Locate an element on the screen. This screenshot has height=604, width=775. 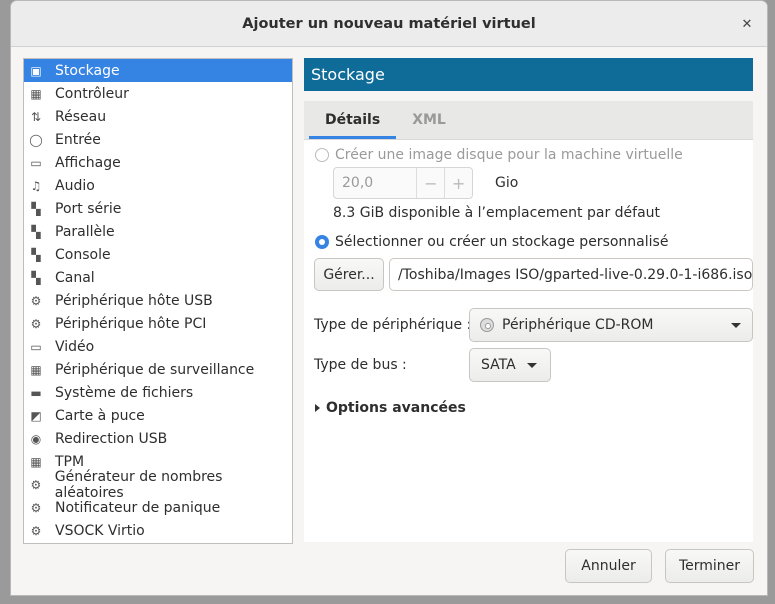
increment-button: + is located at coordinates (458, 183).